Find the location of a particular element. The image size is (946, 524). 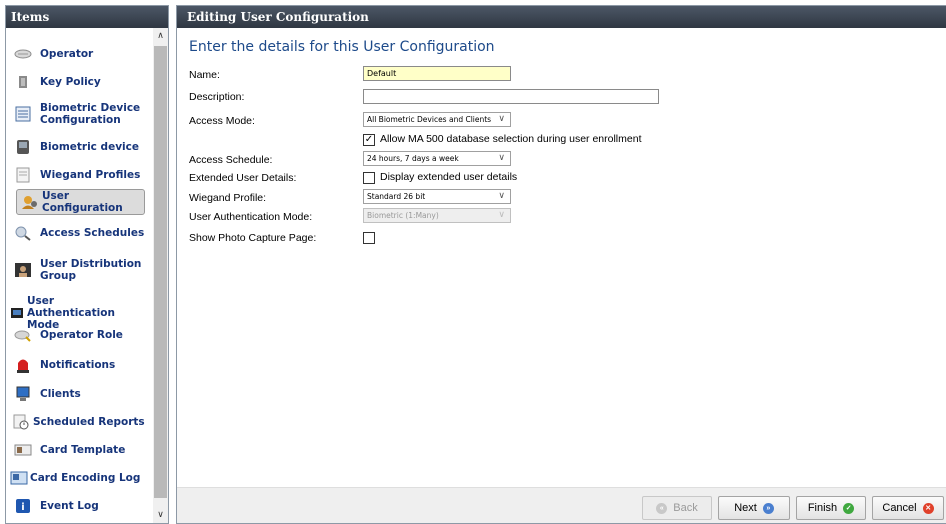

biometric-config-icon is located at coordinates (23, 114).